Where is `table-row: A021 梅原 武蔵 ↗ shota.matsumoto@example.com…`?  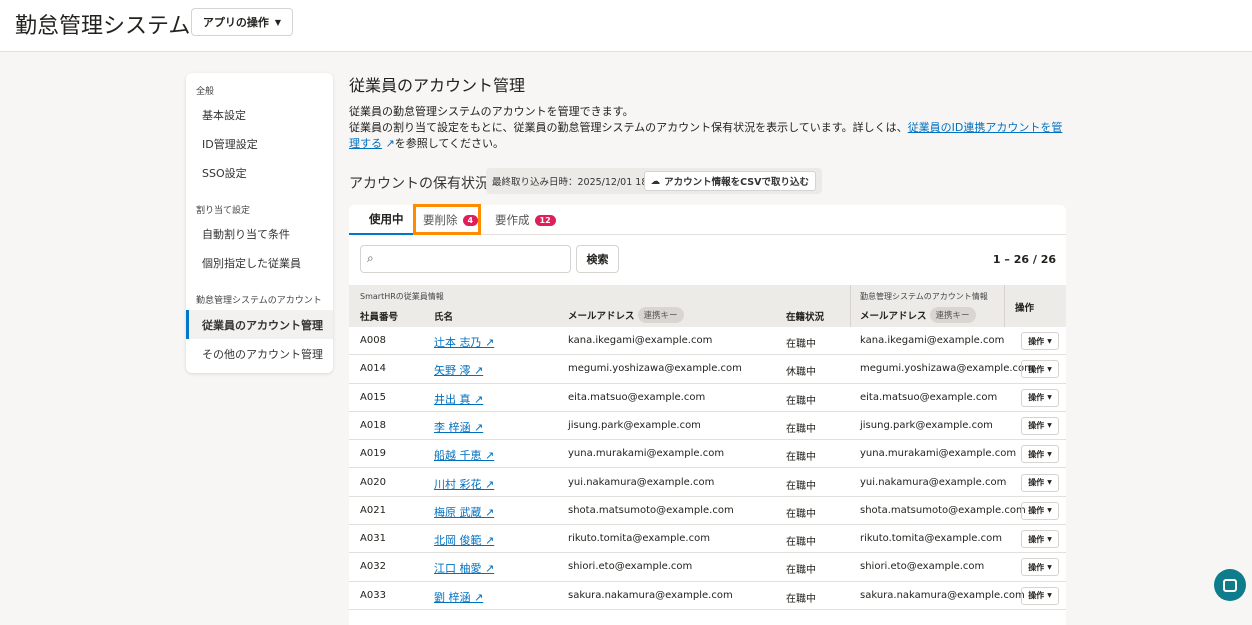 table-row: A021 梅原 武蔵 ↗ shota.matsumoto@example.com… is located at coordinates (707, 511).